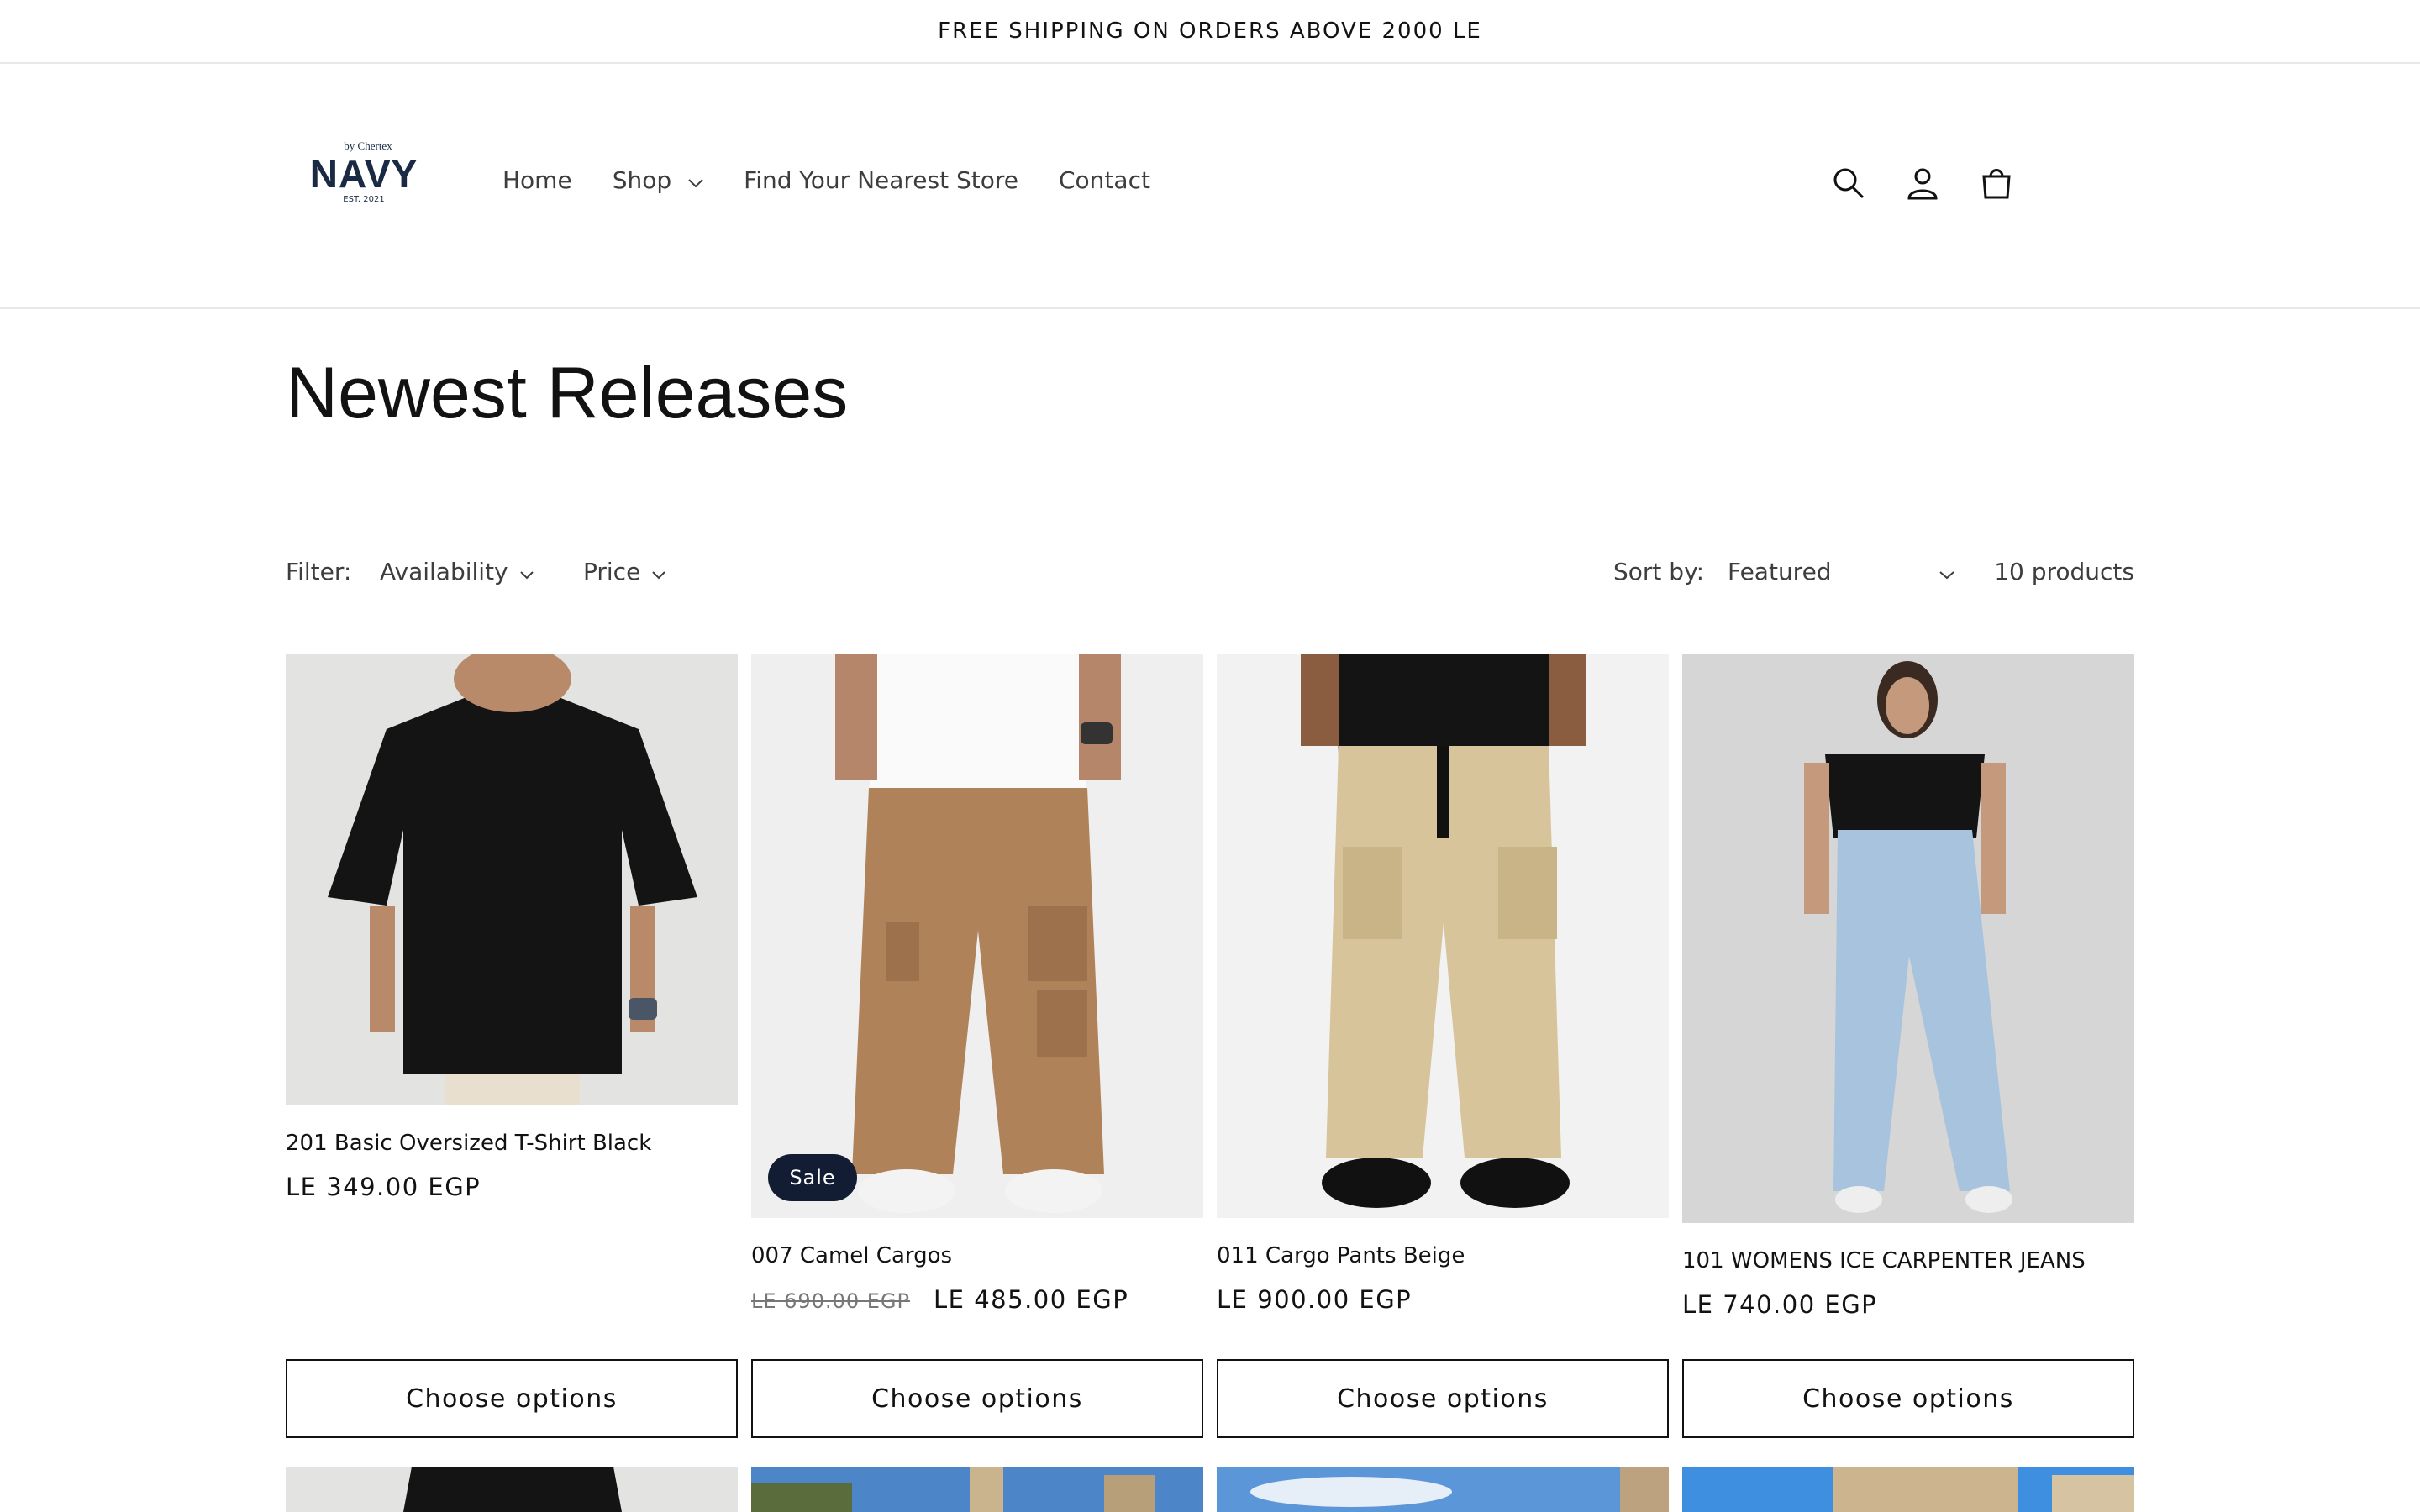 This screenshot has height=1512, width=2420. Describe the element at coordinates (468, 1143) in the screenshot. I see `product-title: 201 Basic Oversized T-Shirt Black` at that location.